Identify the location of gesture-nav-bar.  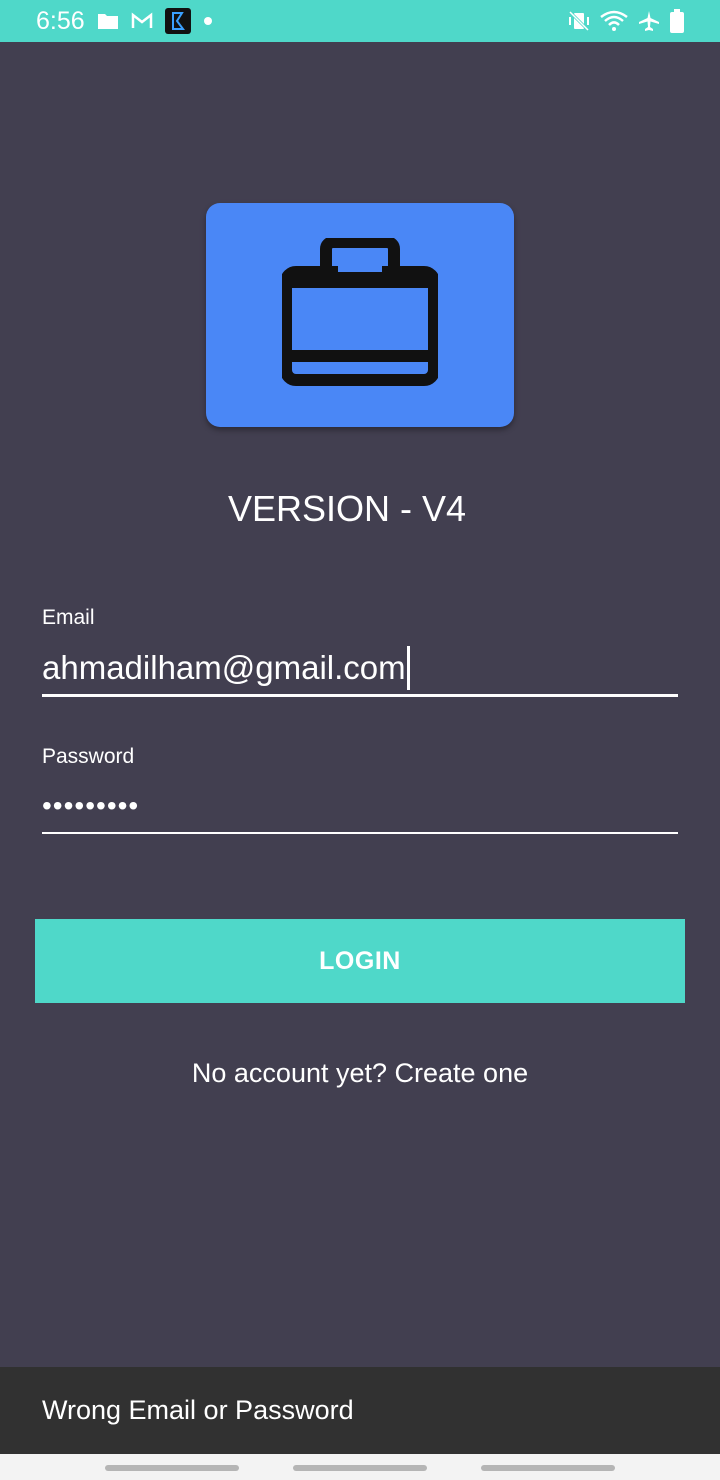
(360, 1467).